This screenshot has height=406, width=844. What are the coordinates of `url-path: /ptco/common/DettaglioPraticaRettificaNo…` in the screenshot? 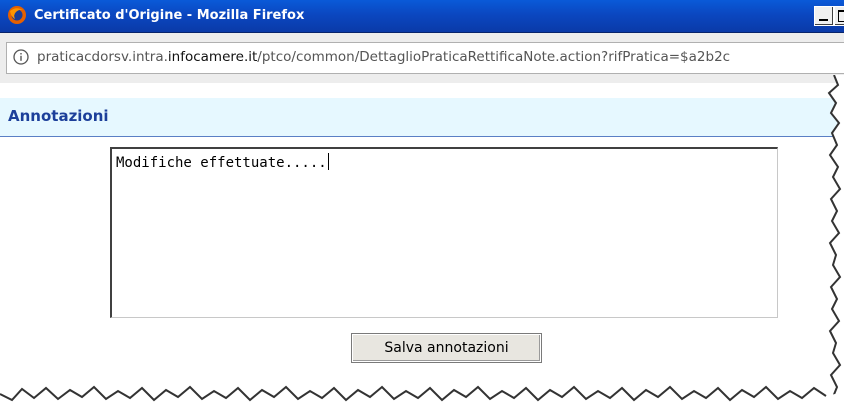 It's located at (494, 57).